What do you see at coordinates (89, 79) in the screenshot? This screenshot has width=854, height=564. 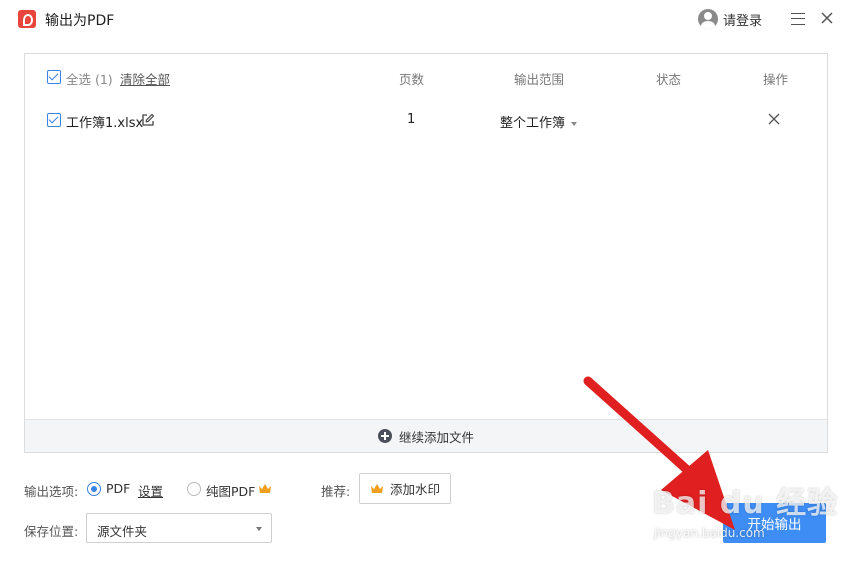 I see `select-all-label: 全选 (1)` at bounding box center [89, 79].